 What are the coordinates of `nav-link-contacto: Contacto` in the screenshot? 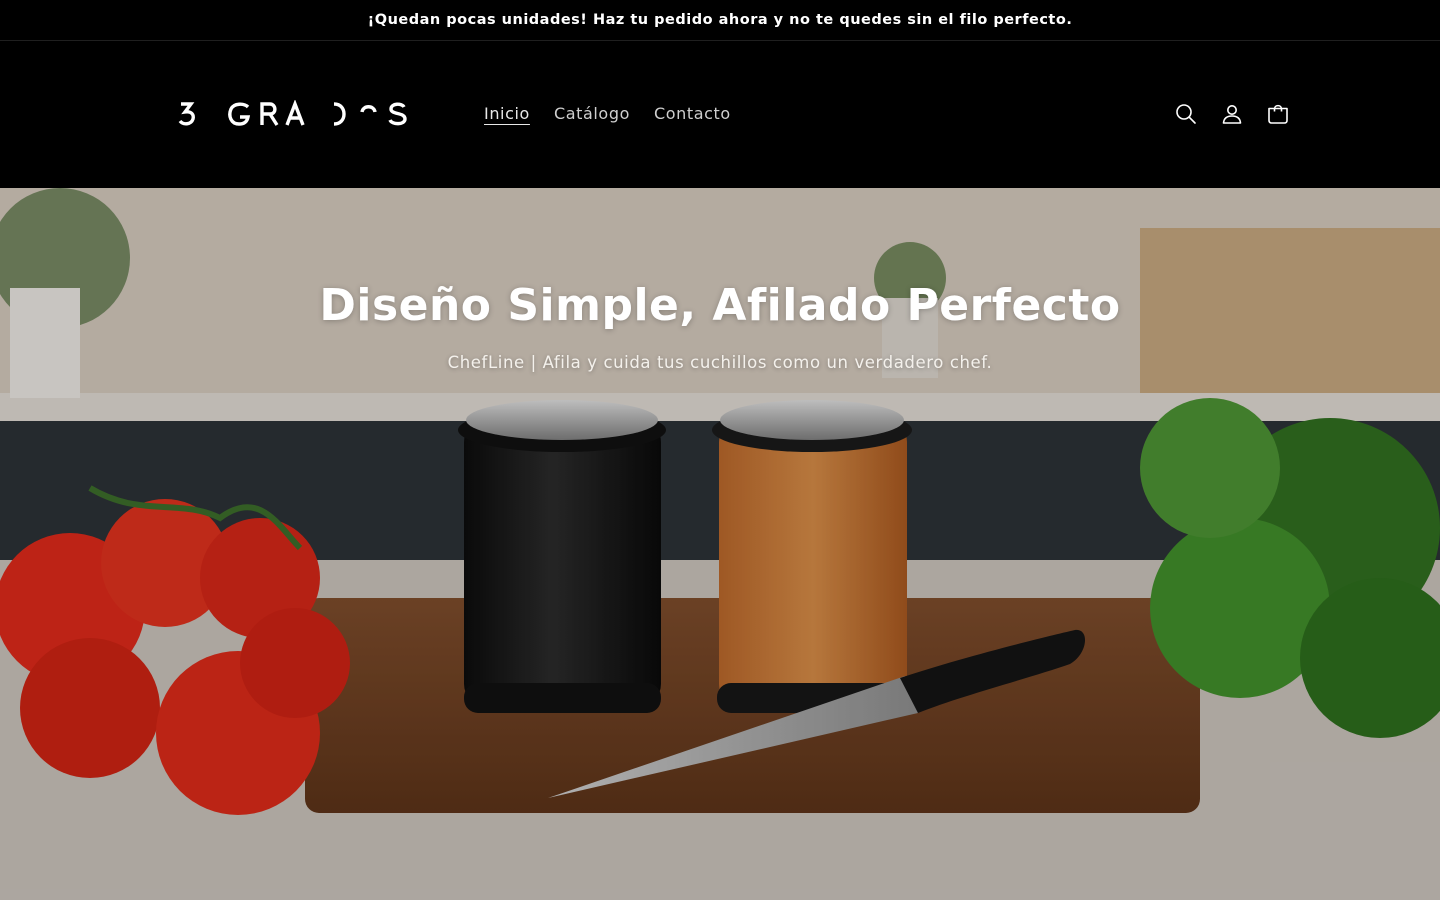 It's located at (692, 113).